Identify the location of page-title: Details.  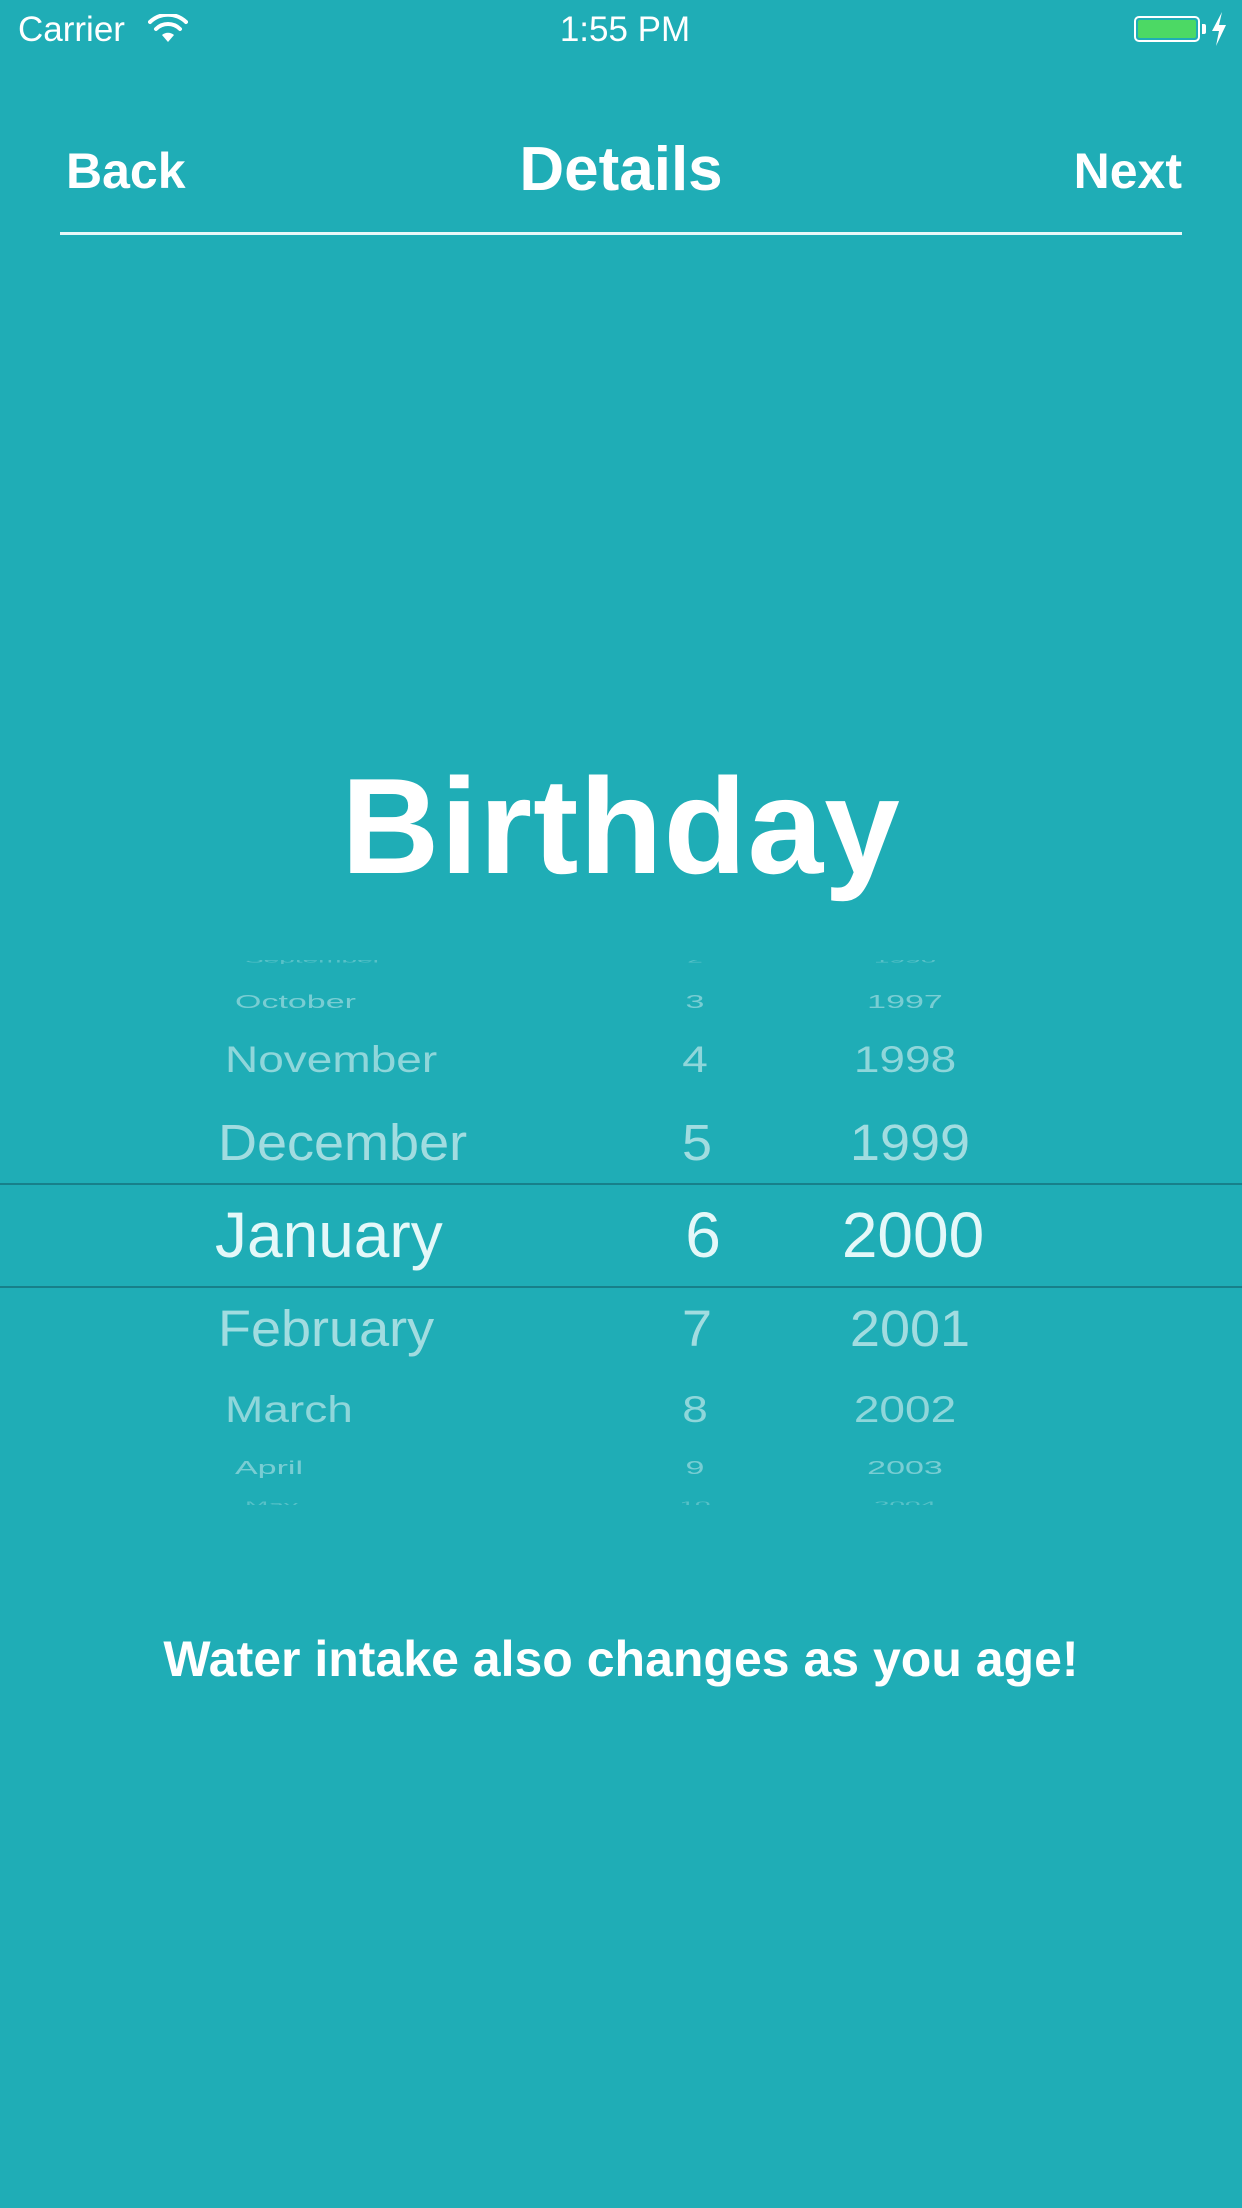
(621, 169).